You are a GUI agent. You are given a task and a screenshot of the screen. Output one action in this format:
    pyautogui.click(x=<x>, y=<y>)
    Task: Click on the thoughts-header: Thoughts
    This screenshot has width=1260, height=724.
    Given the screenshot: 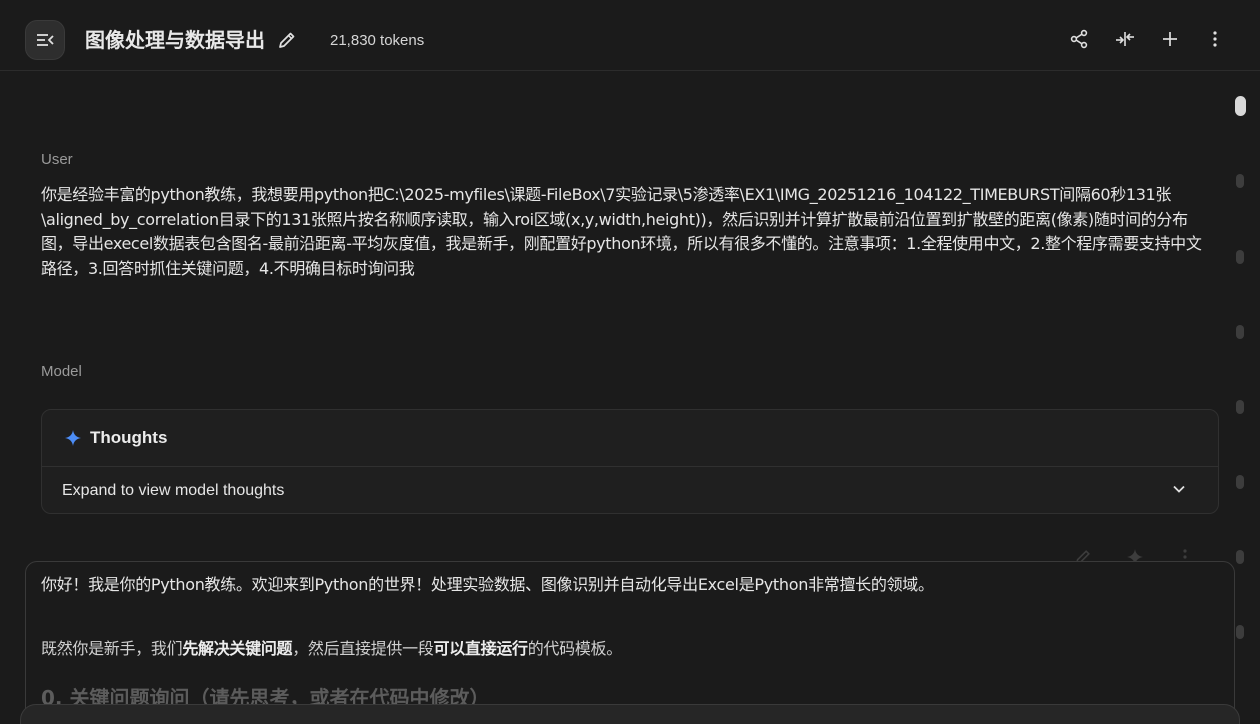 What is the action you would take?
    pyautogui.click(x=630, y=438)
    